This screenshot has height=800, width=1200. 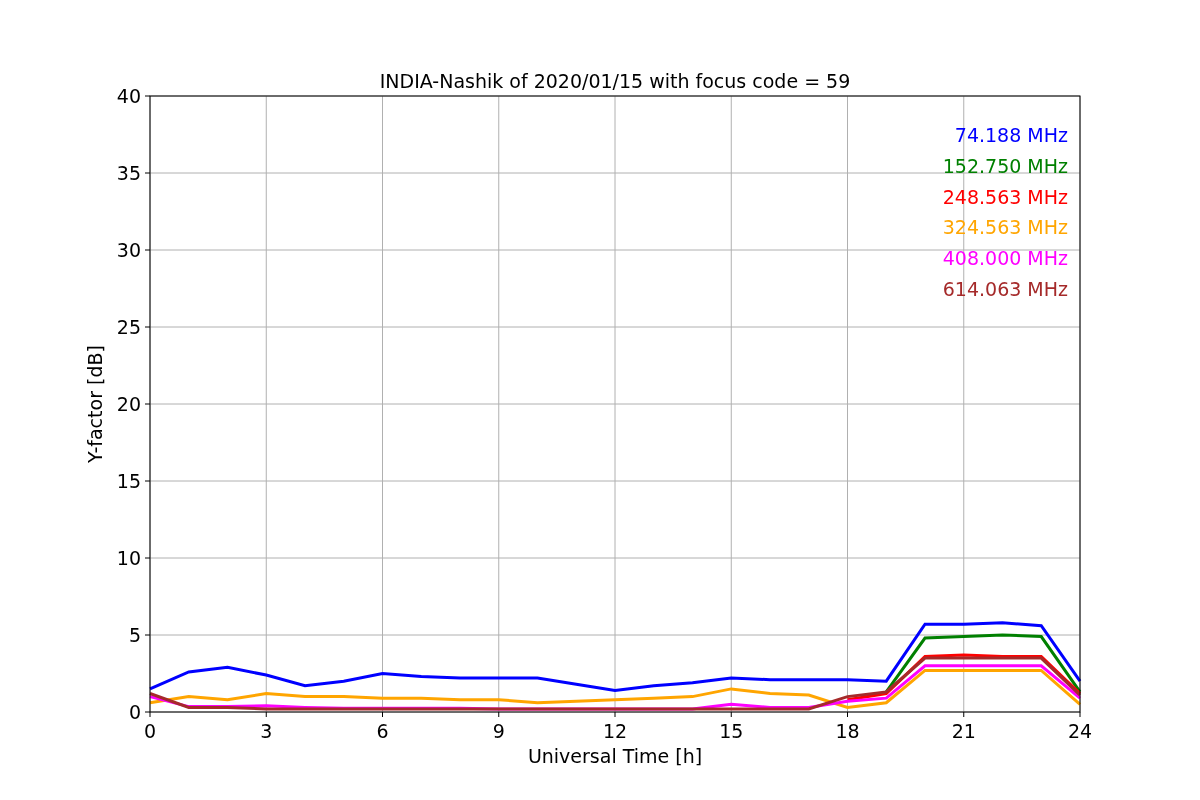 I want to click on y-tick-label: 30, so click(x=128, y=250).